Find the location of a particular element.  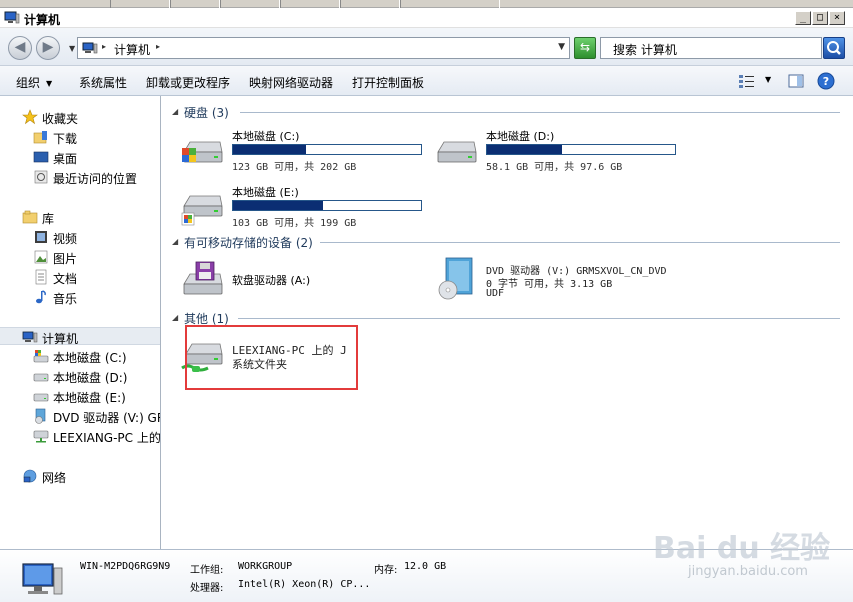

uninstall-program-button: 卸载或更改程序 is located at coordinates (188, 82).